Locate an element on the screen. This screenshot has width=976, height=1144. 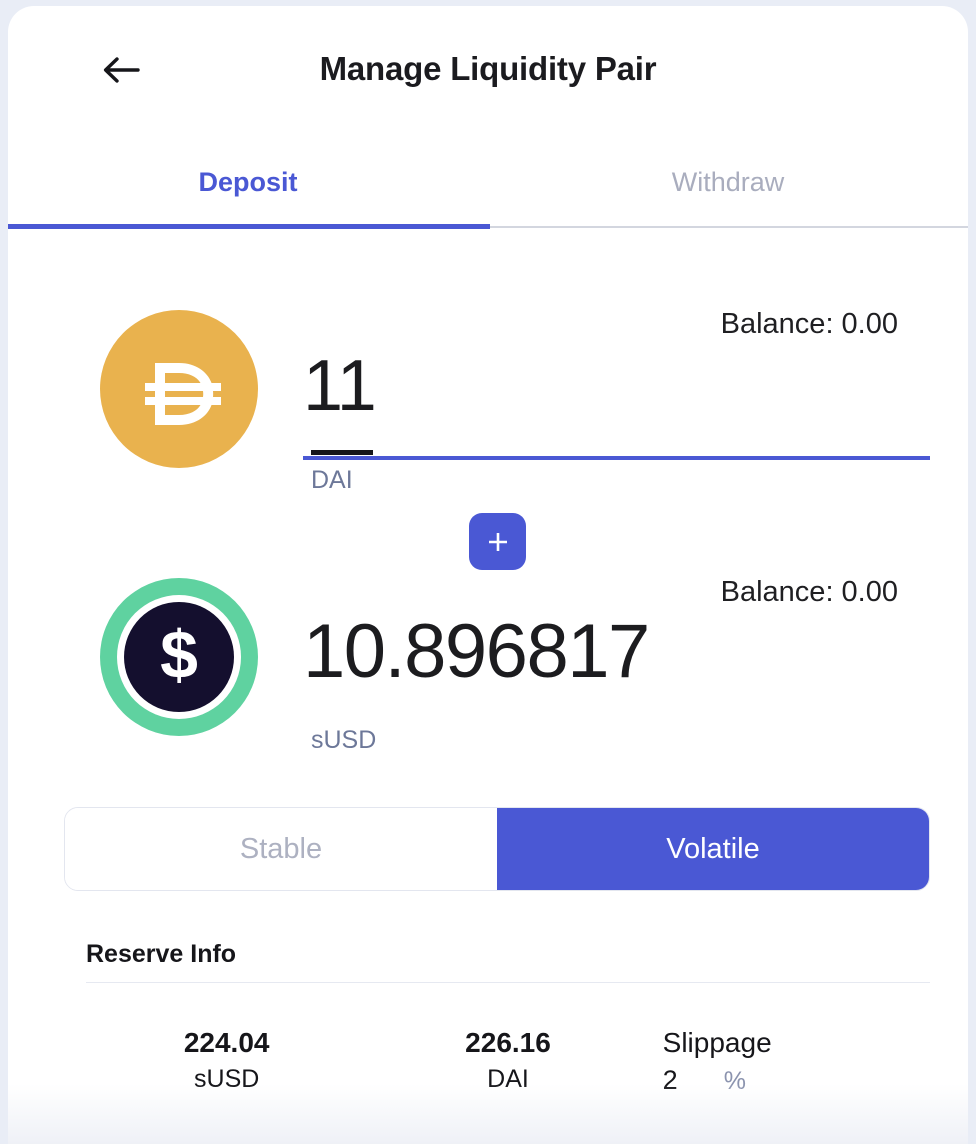
tab-bar: Deposit Withdraw is located at coordinates (488, 184).